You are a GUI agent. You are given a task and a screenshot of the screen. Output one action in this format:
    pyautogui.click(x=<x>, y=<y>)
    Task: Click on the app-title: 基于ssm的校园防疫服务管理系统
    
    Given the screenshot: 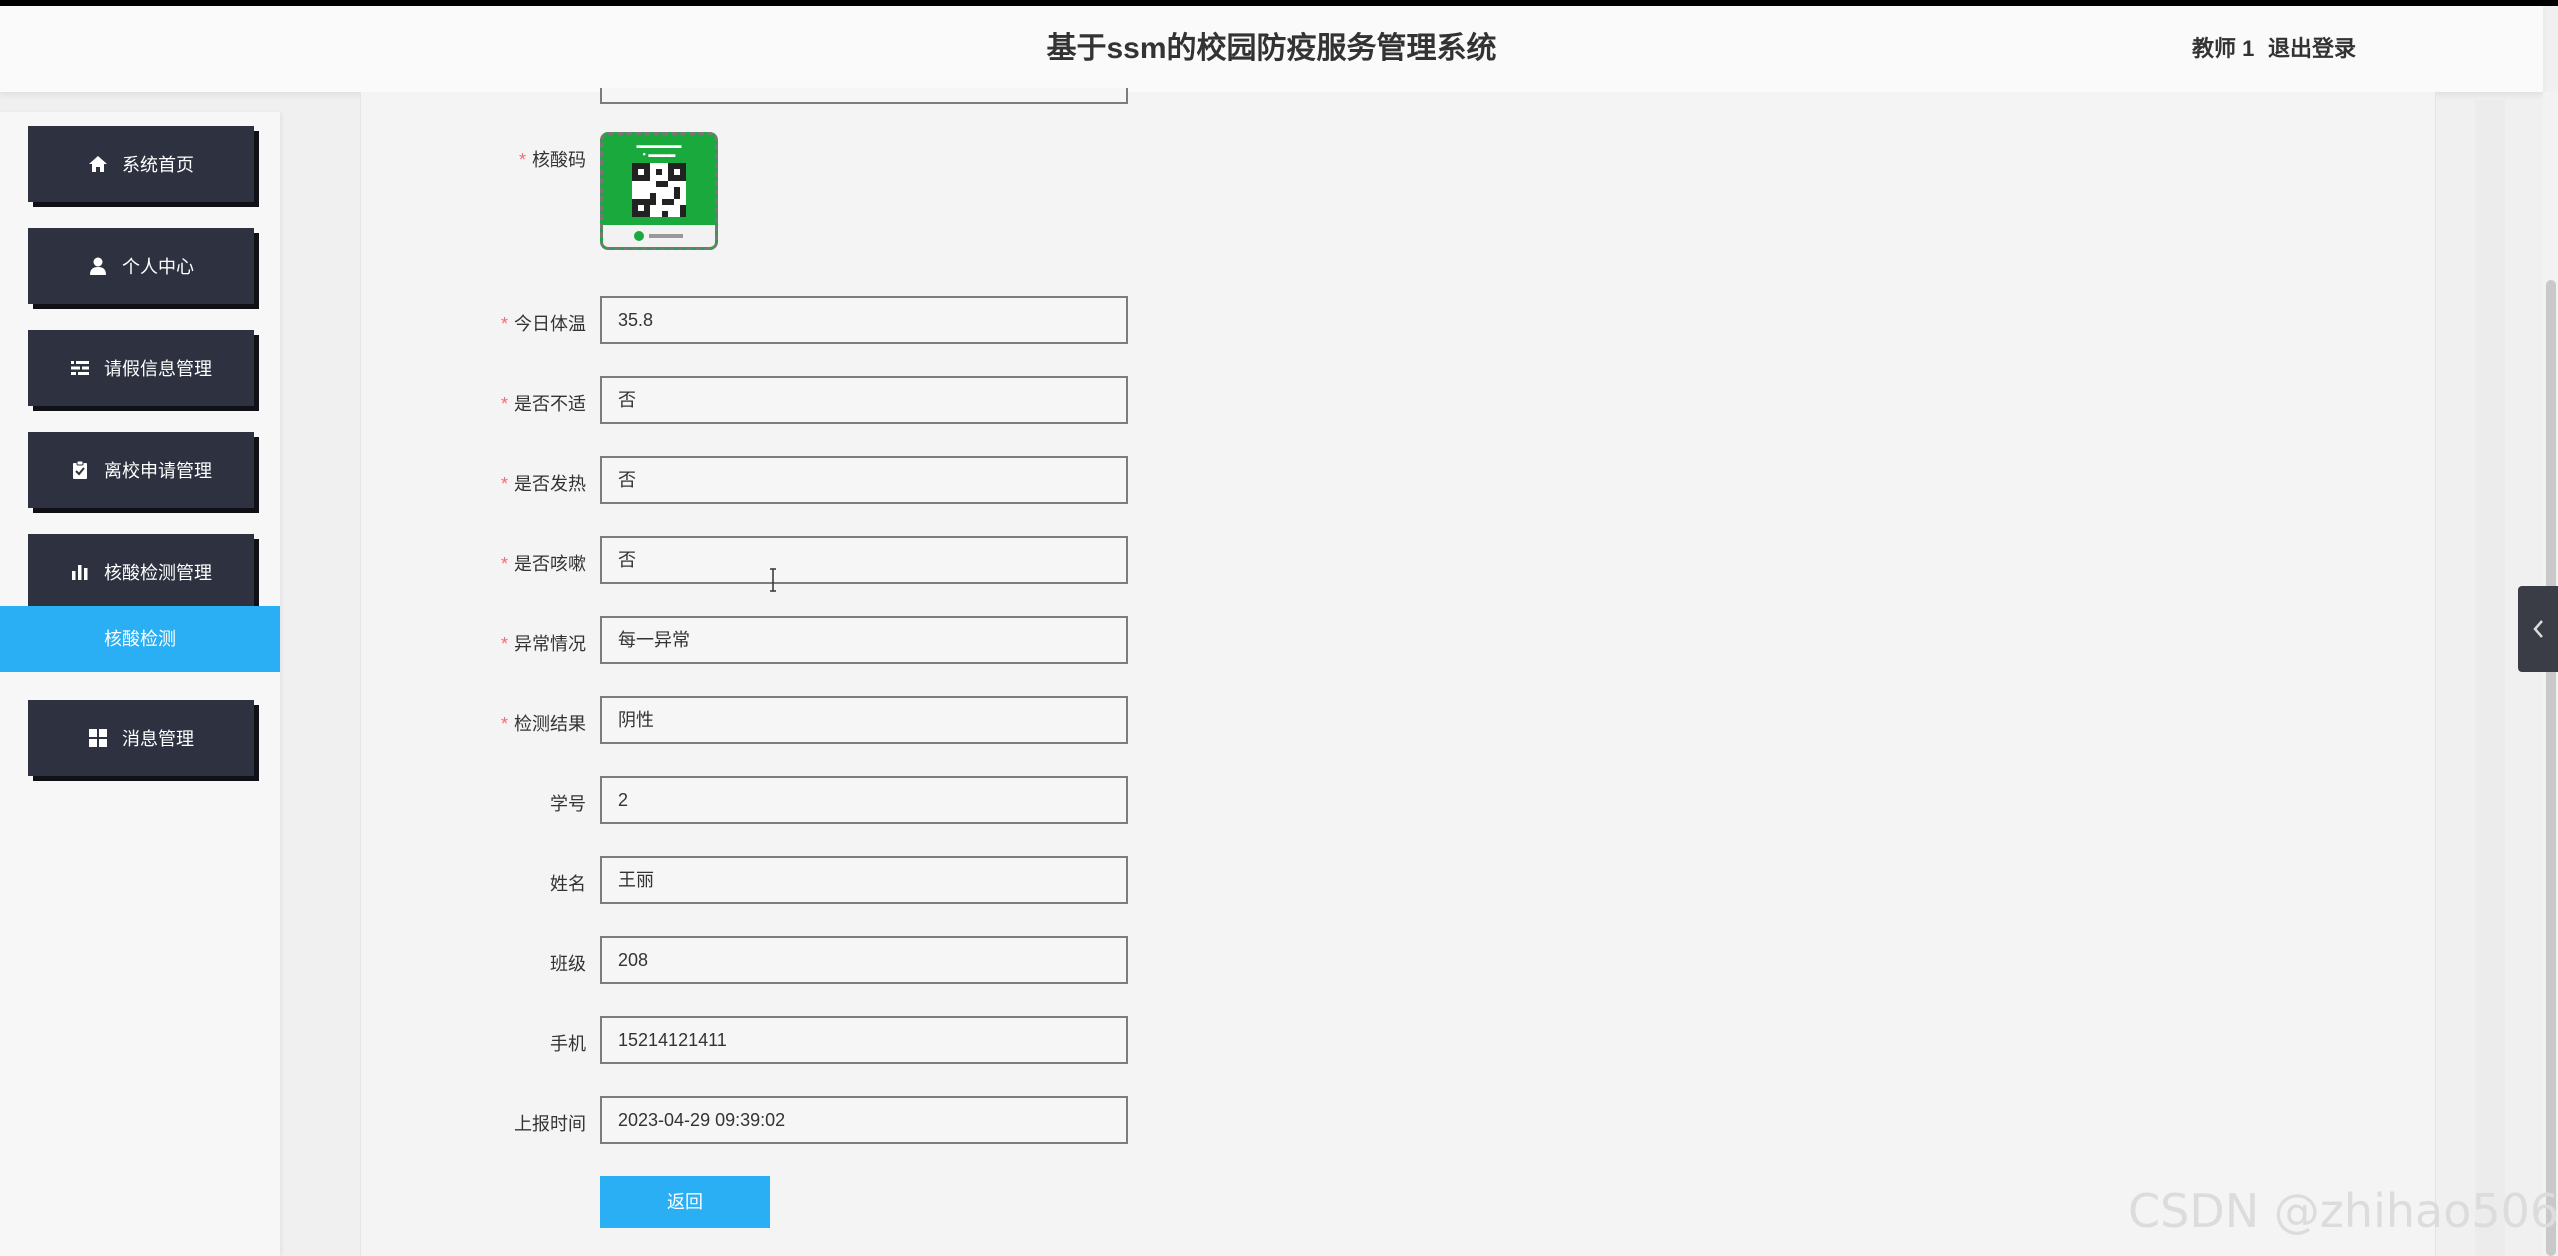 What is the action you would take?
    pyautogui.click(x=1271, y=48)
    